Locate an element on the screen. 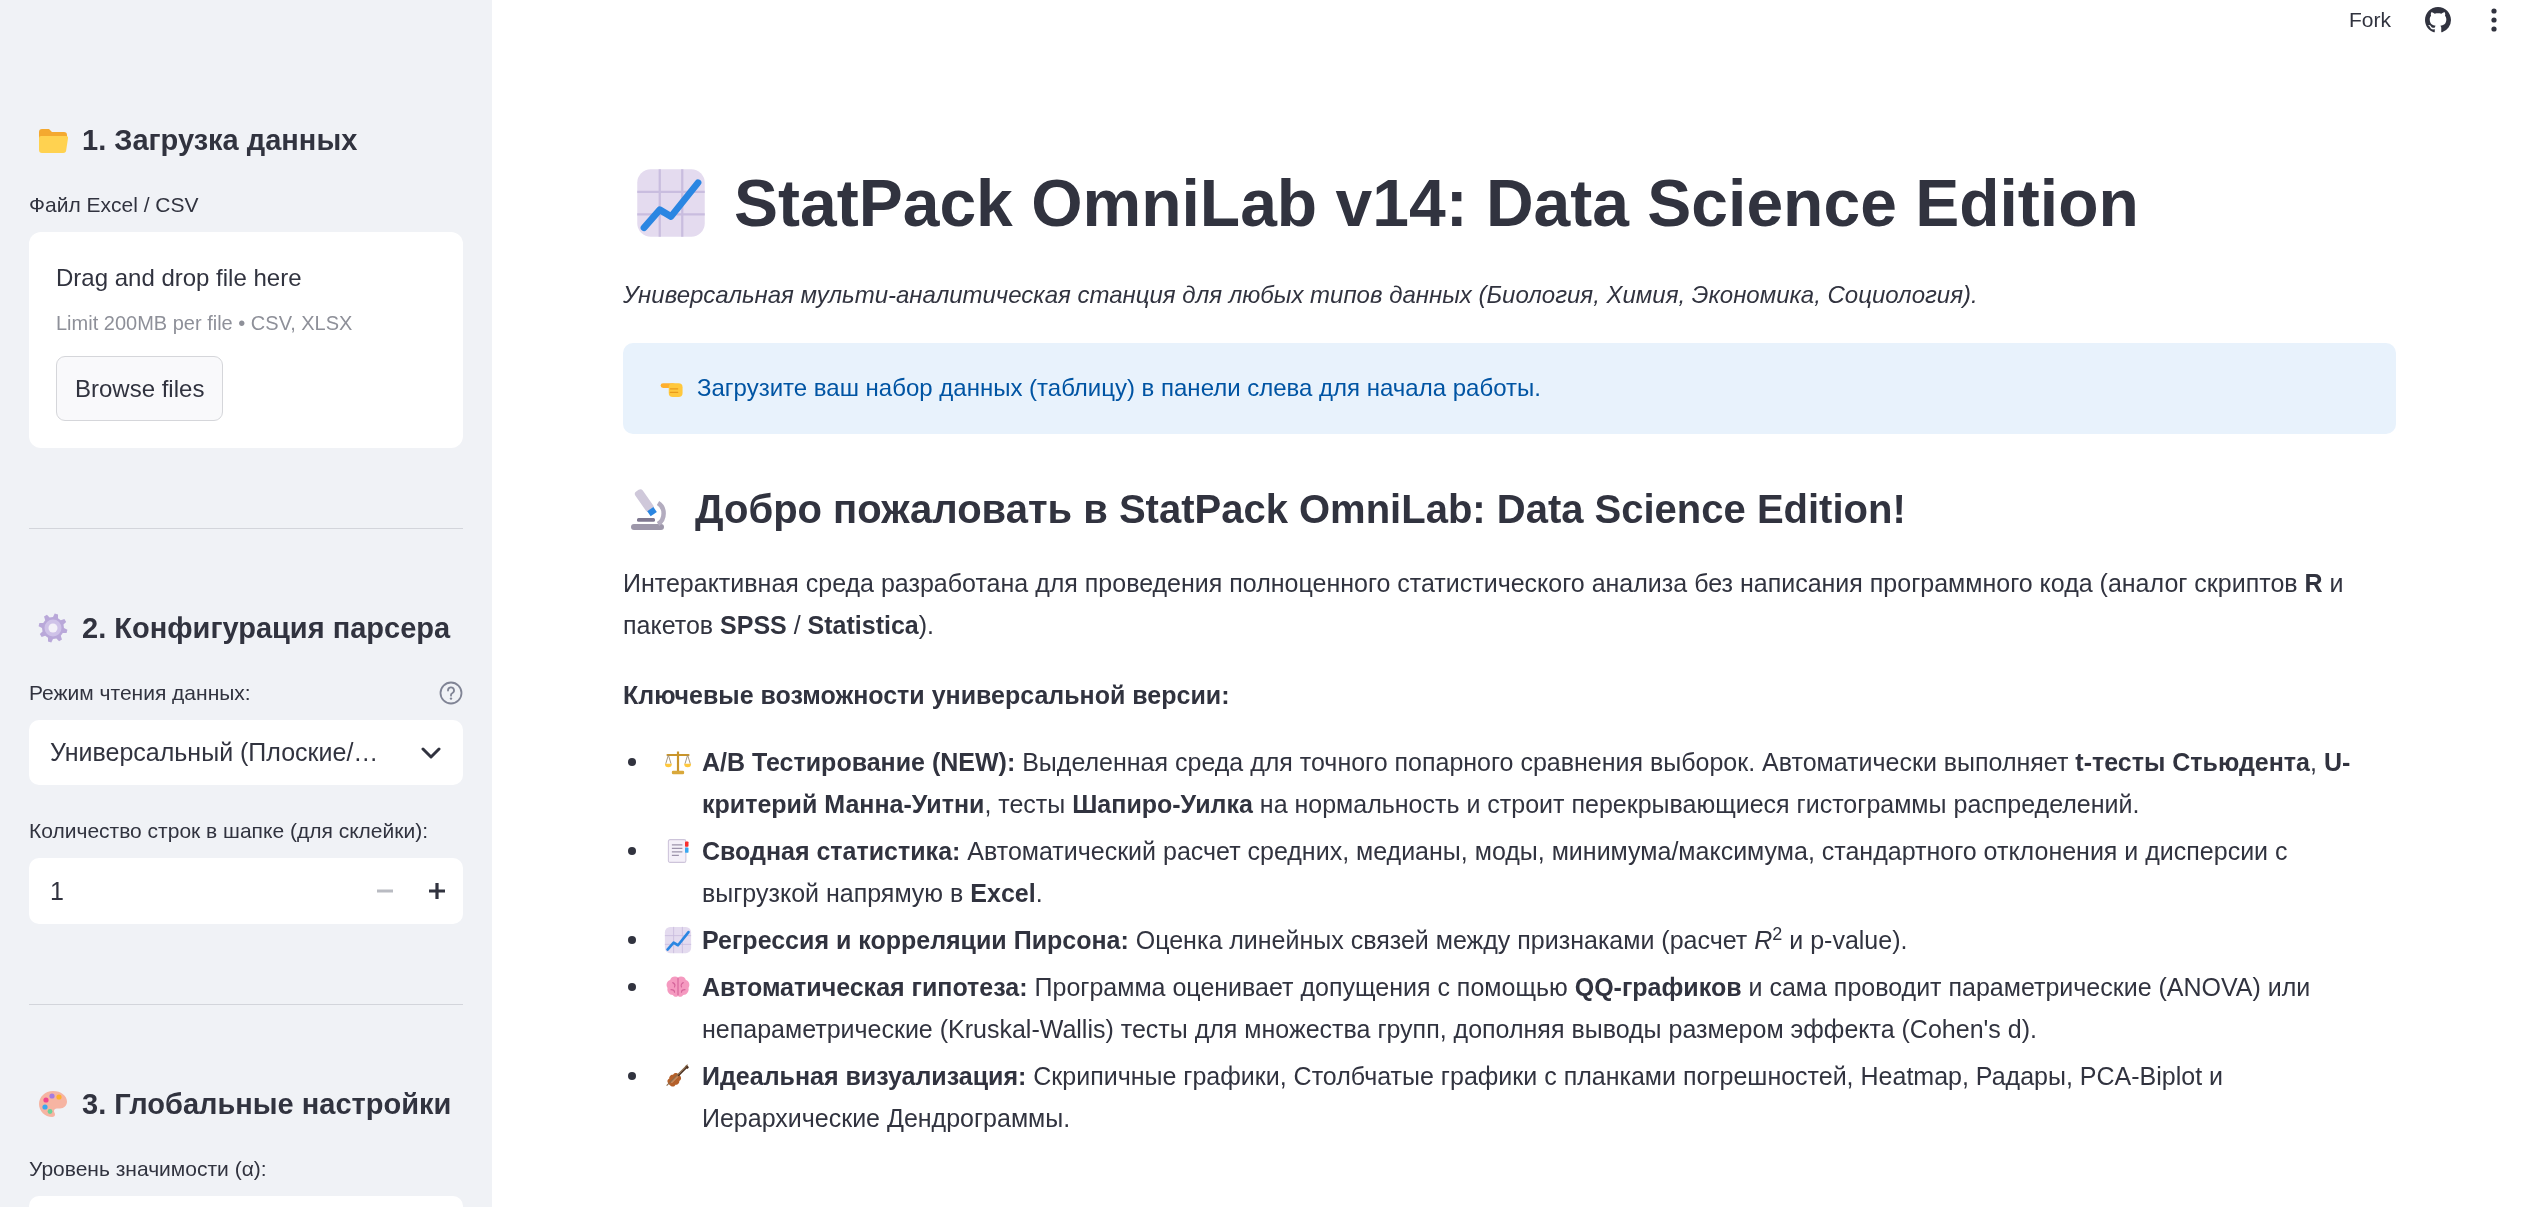 This screenshot has width=2527, height=1207. palette-icon is located at coordinates (53, 1104).